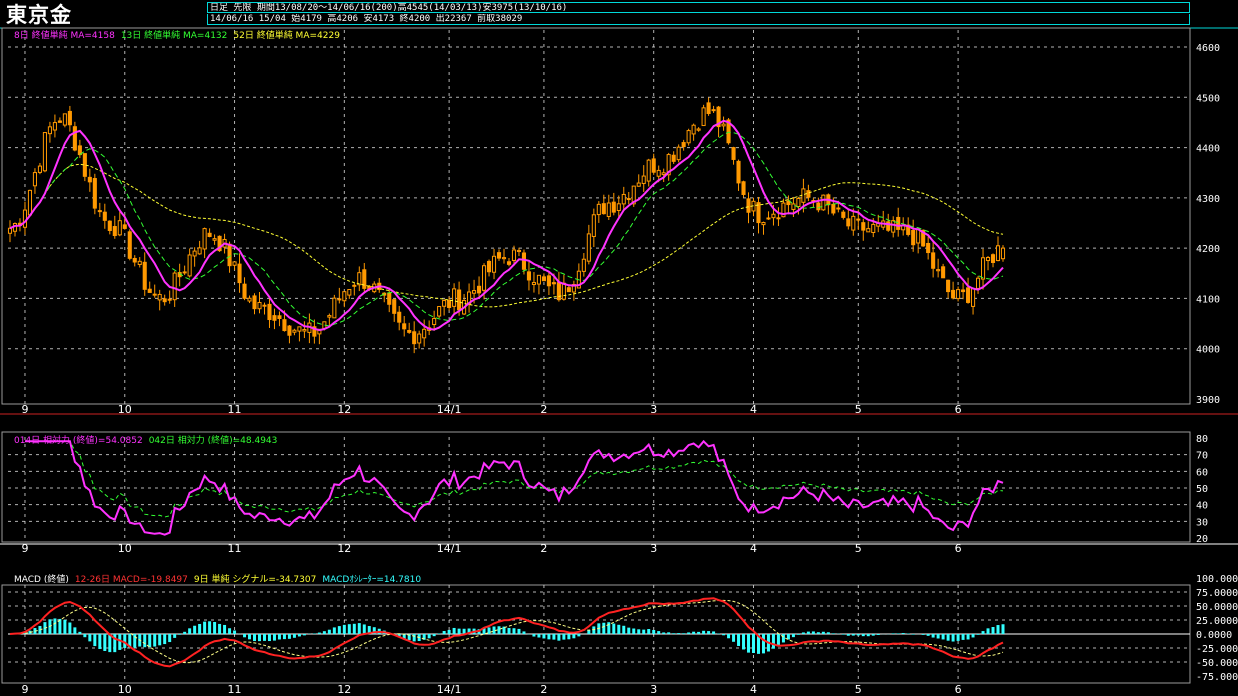  I want to click on price-x-label: 3, so click(653, 409).